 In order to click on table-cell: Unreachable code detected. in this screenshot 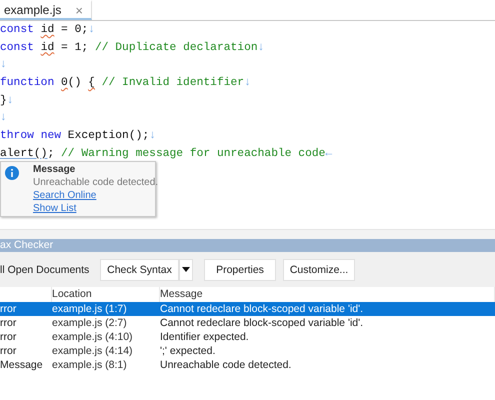, I will do `click(327, 365)`.